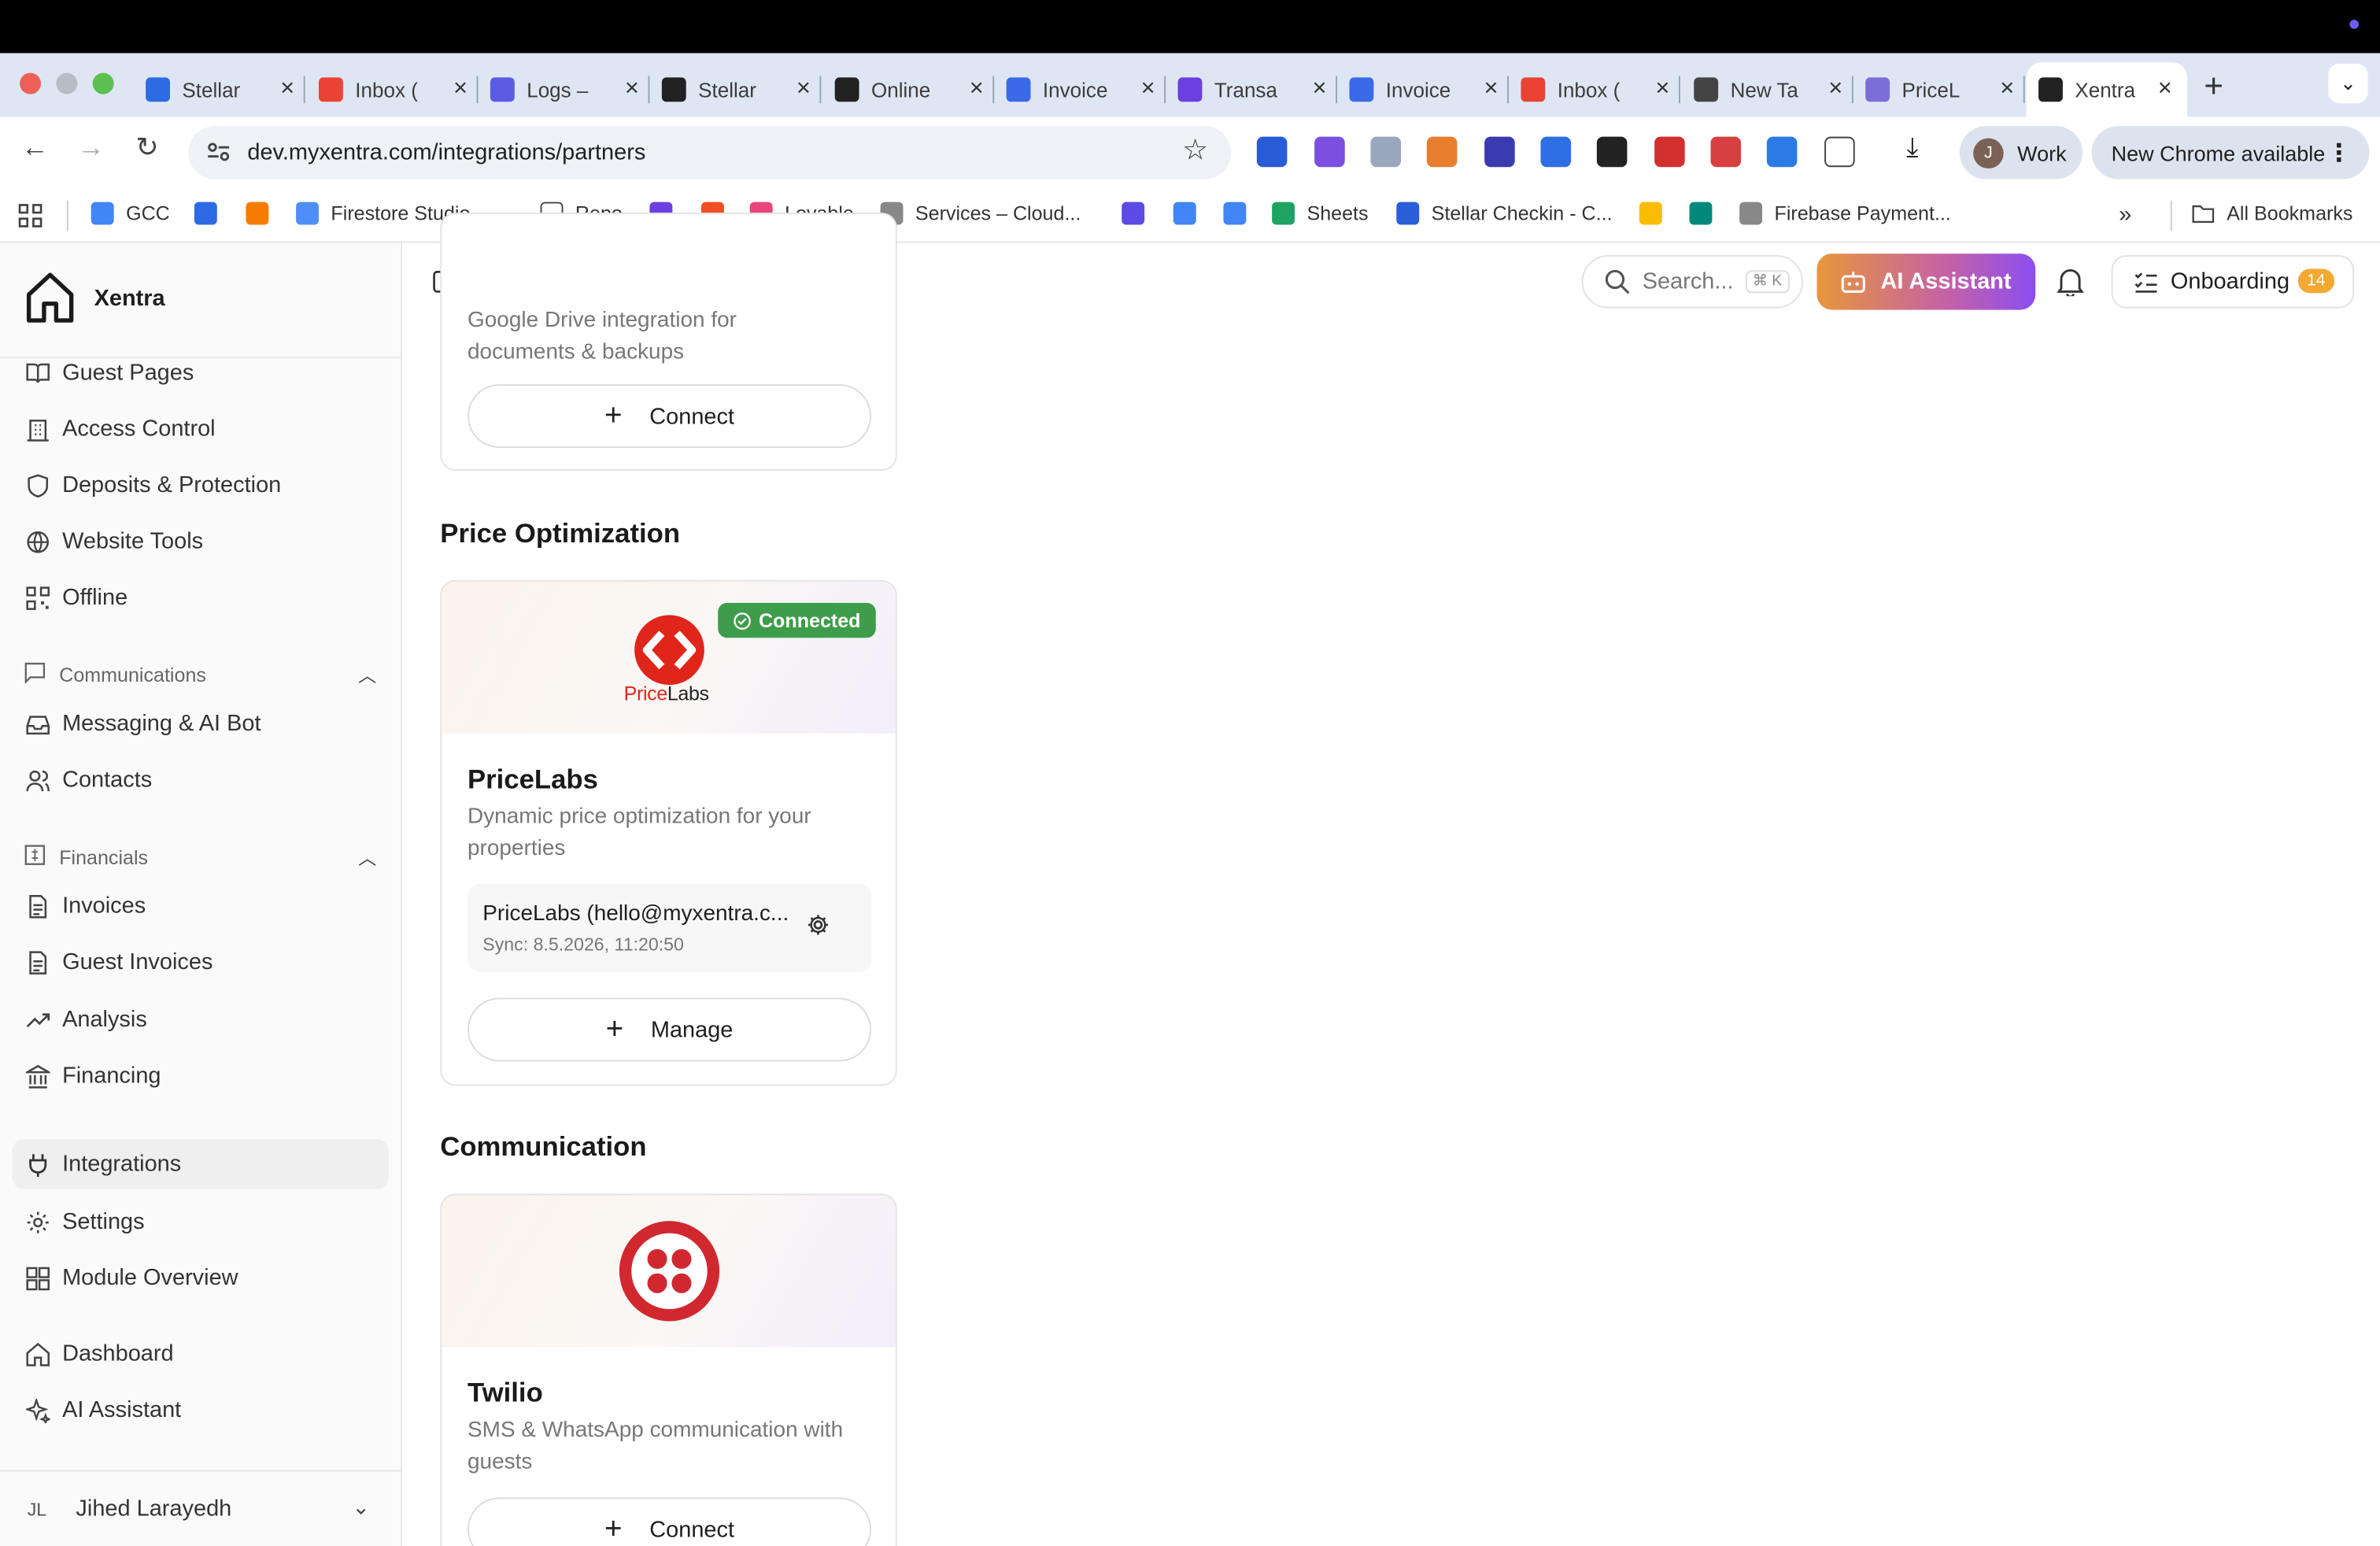 Image resolution: width=2380 pixels, height=1546 pixels. What do you see at coordinates (109, 373) in the screenshot?
I see `nav-guest-pages: Guest Pages` at bounding box center [109, 373].